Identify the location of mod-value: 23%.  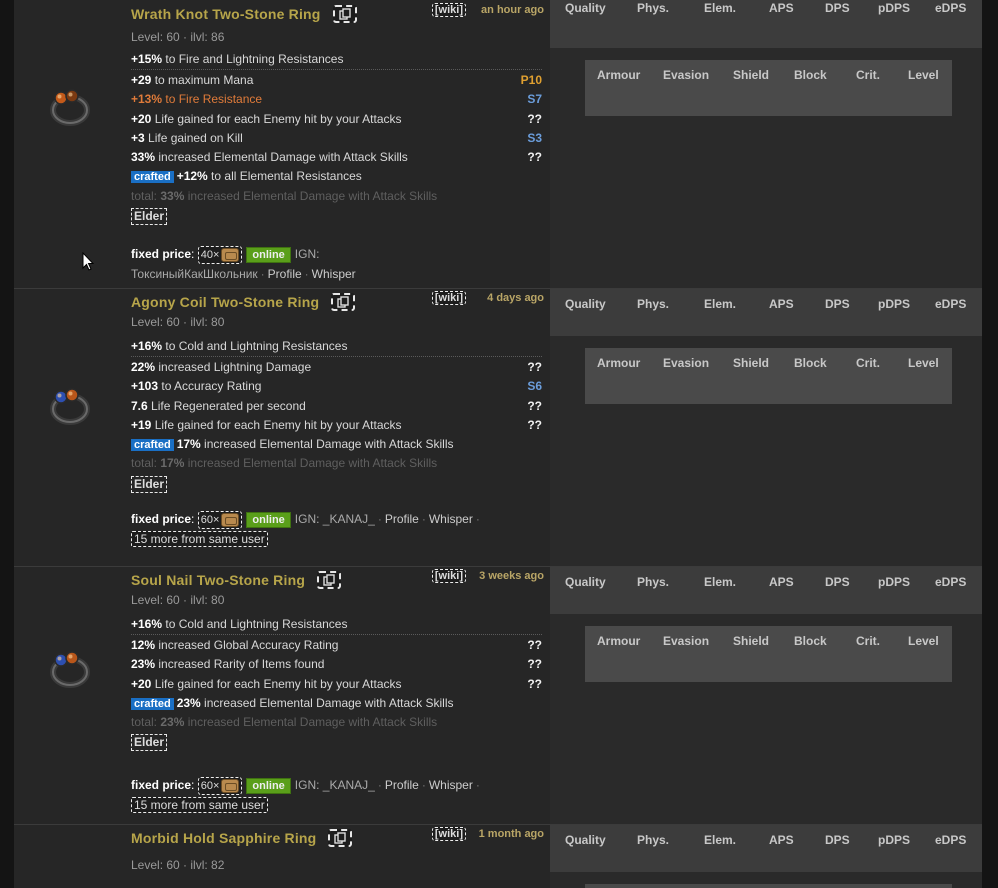
(143, 664).